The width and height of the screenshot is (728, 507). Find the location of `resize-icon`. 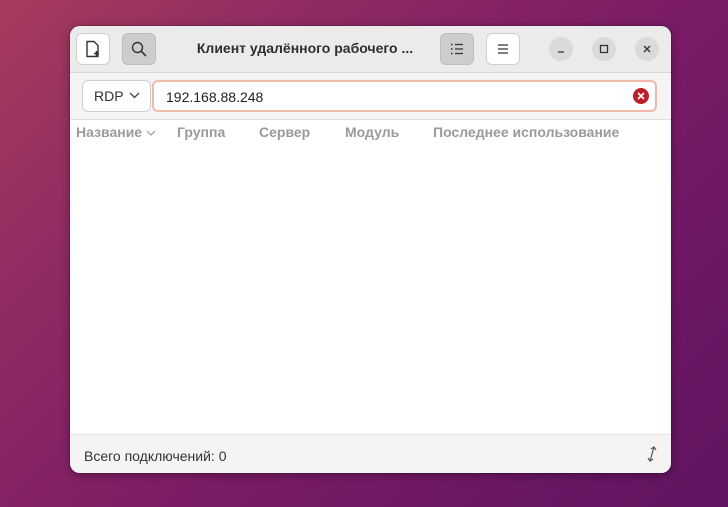

resize-icon is located at coordinates (652, 454).